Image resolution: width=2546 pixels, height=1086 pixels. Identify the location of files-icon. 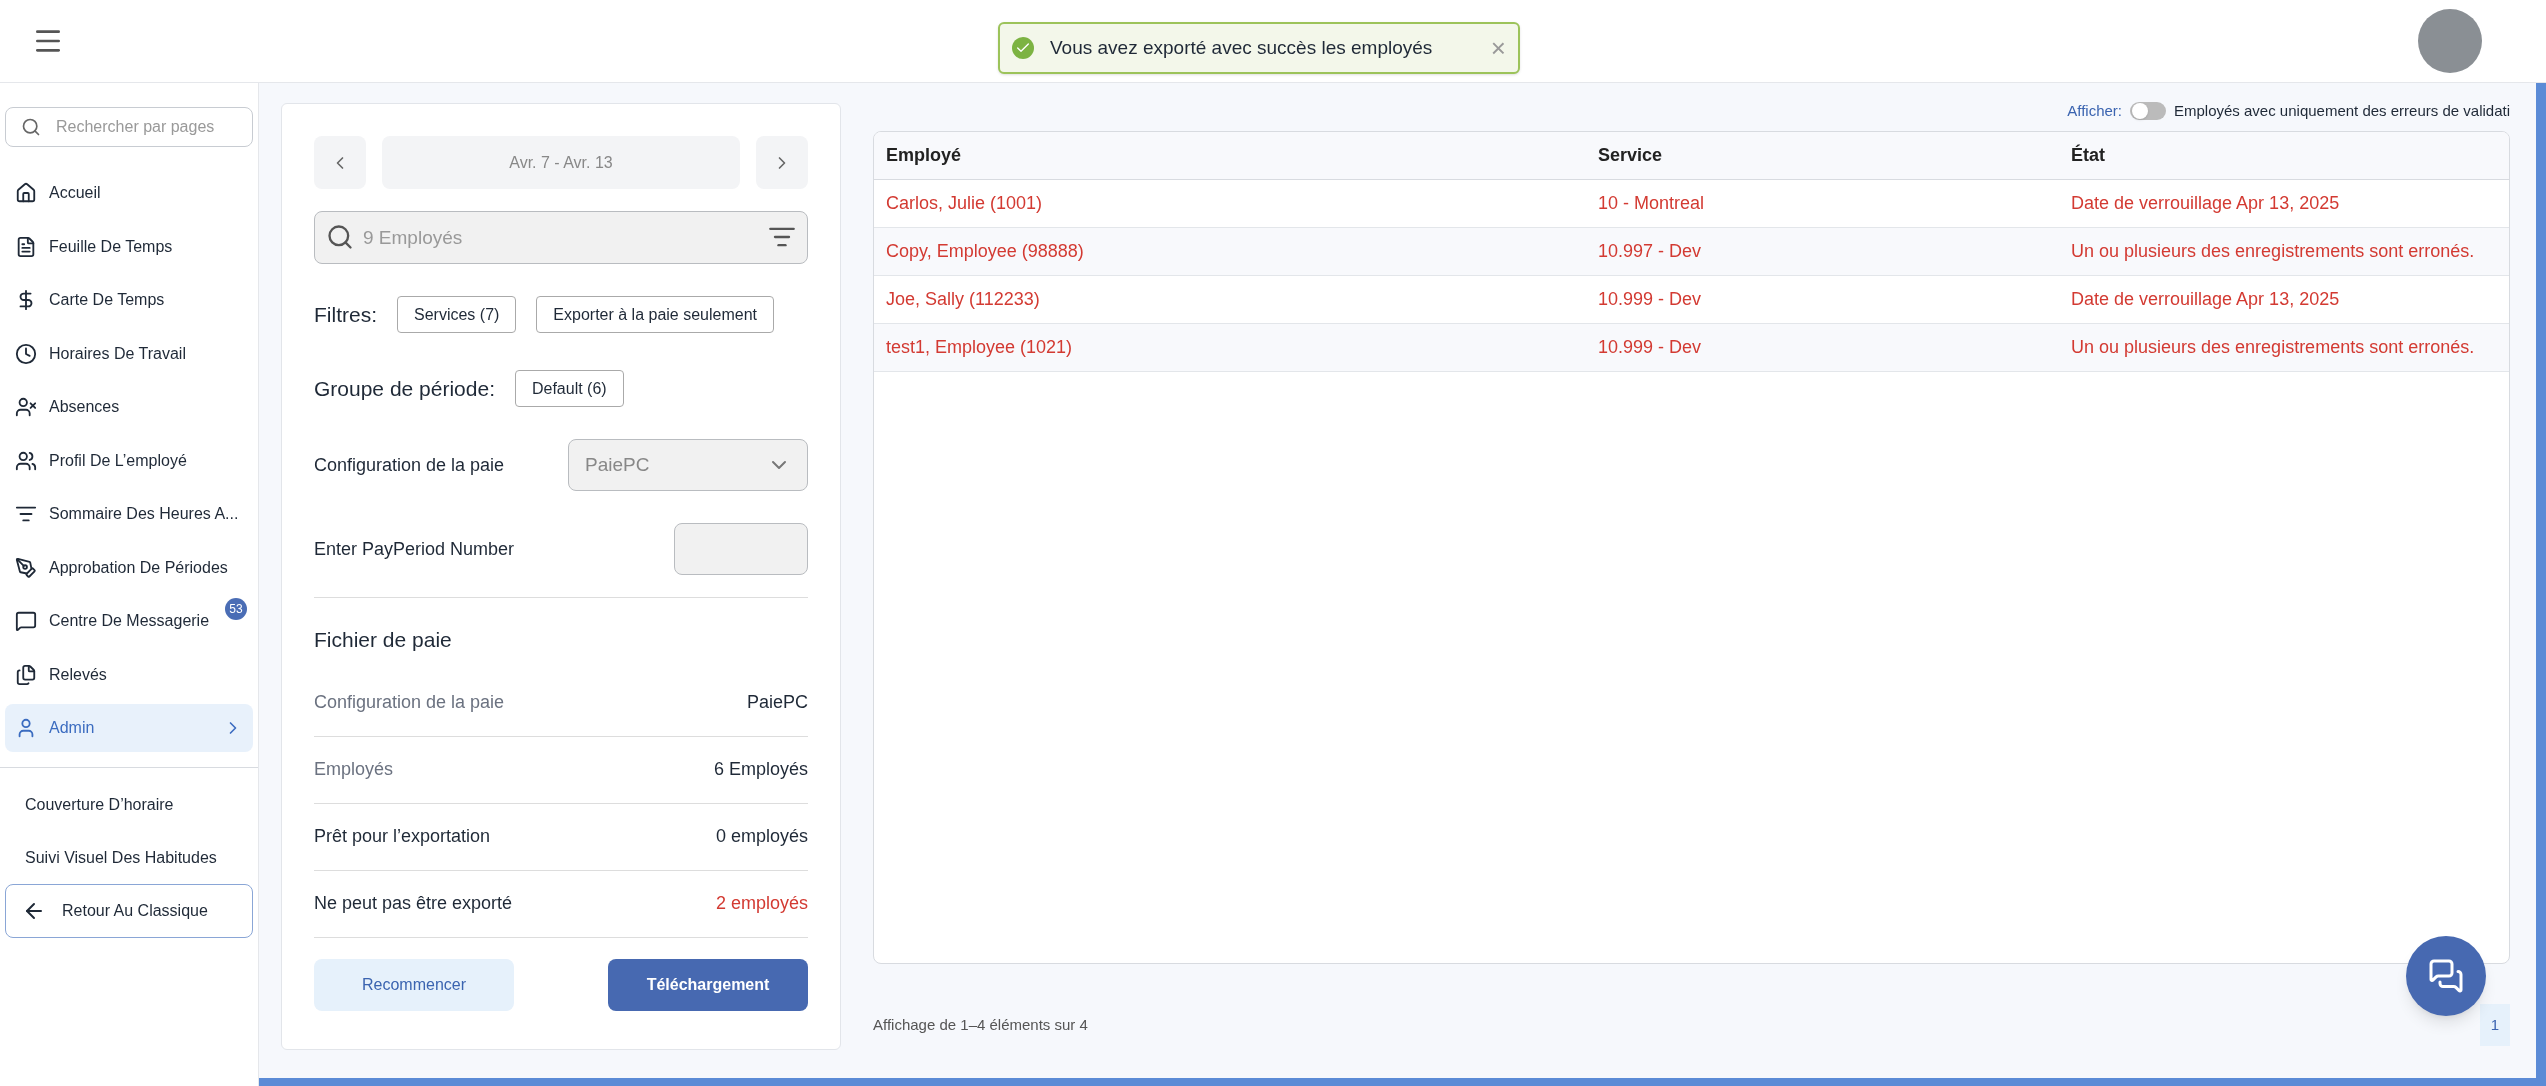
(26, 674).